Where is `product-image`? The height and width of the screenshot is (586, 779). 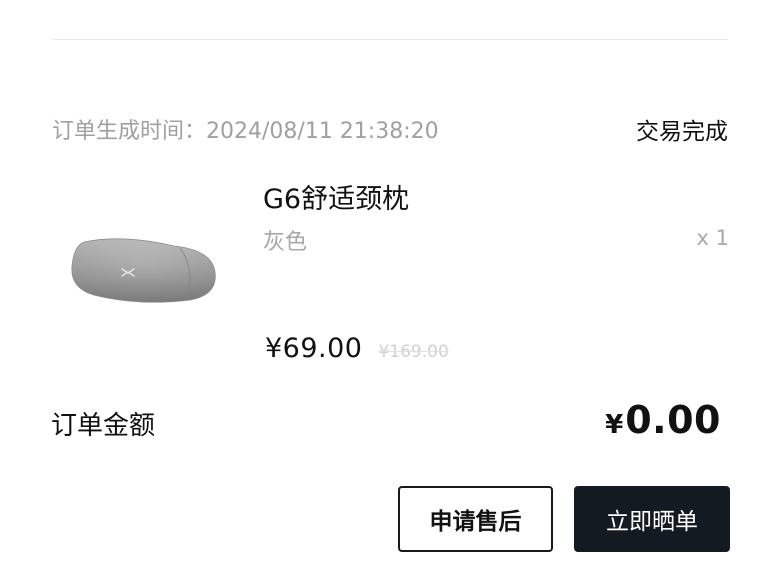 product-image is located at coordinates (147, 272).